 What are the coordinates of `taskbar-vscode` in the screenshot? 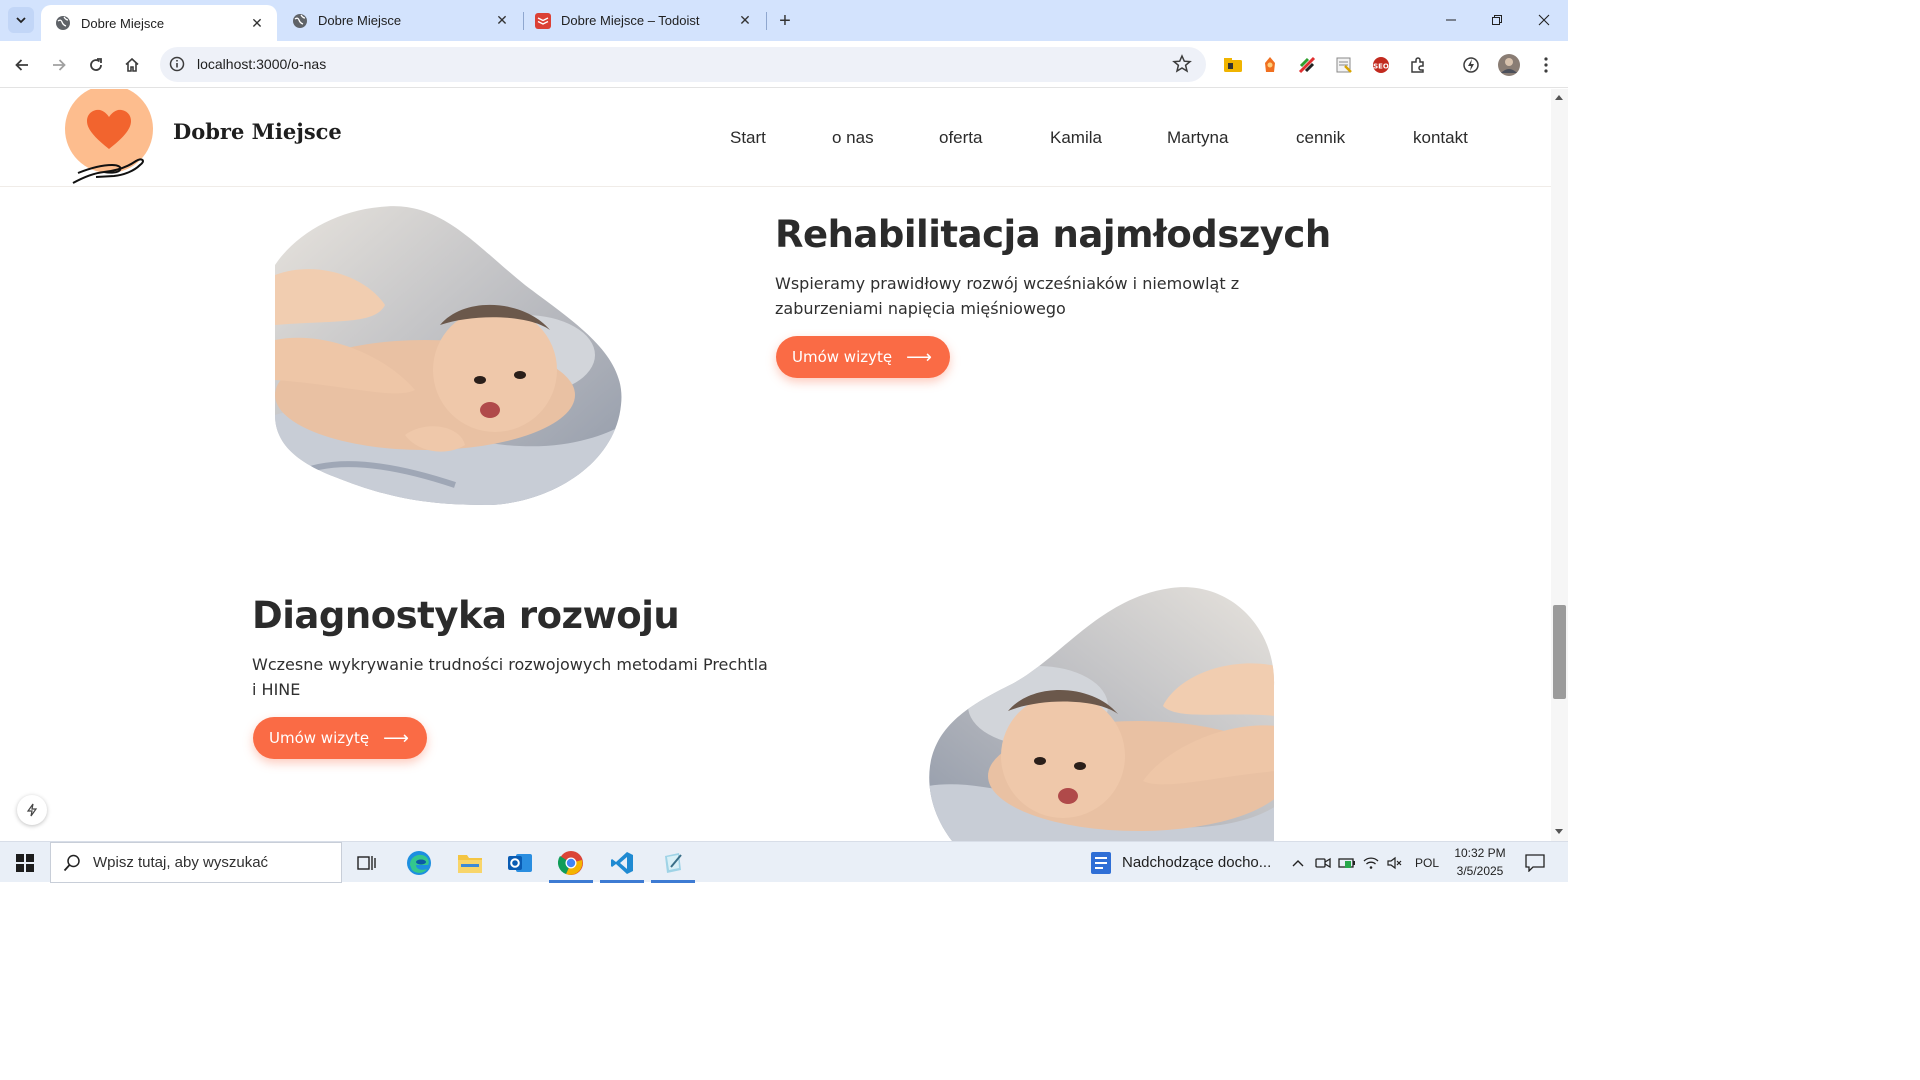 It's located at (622, 862).